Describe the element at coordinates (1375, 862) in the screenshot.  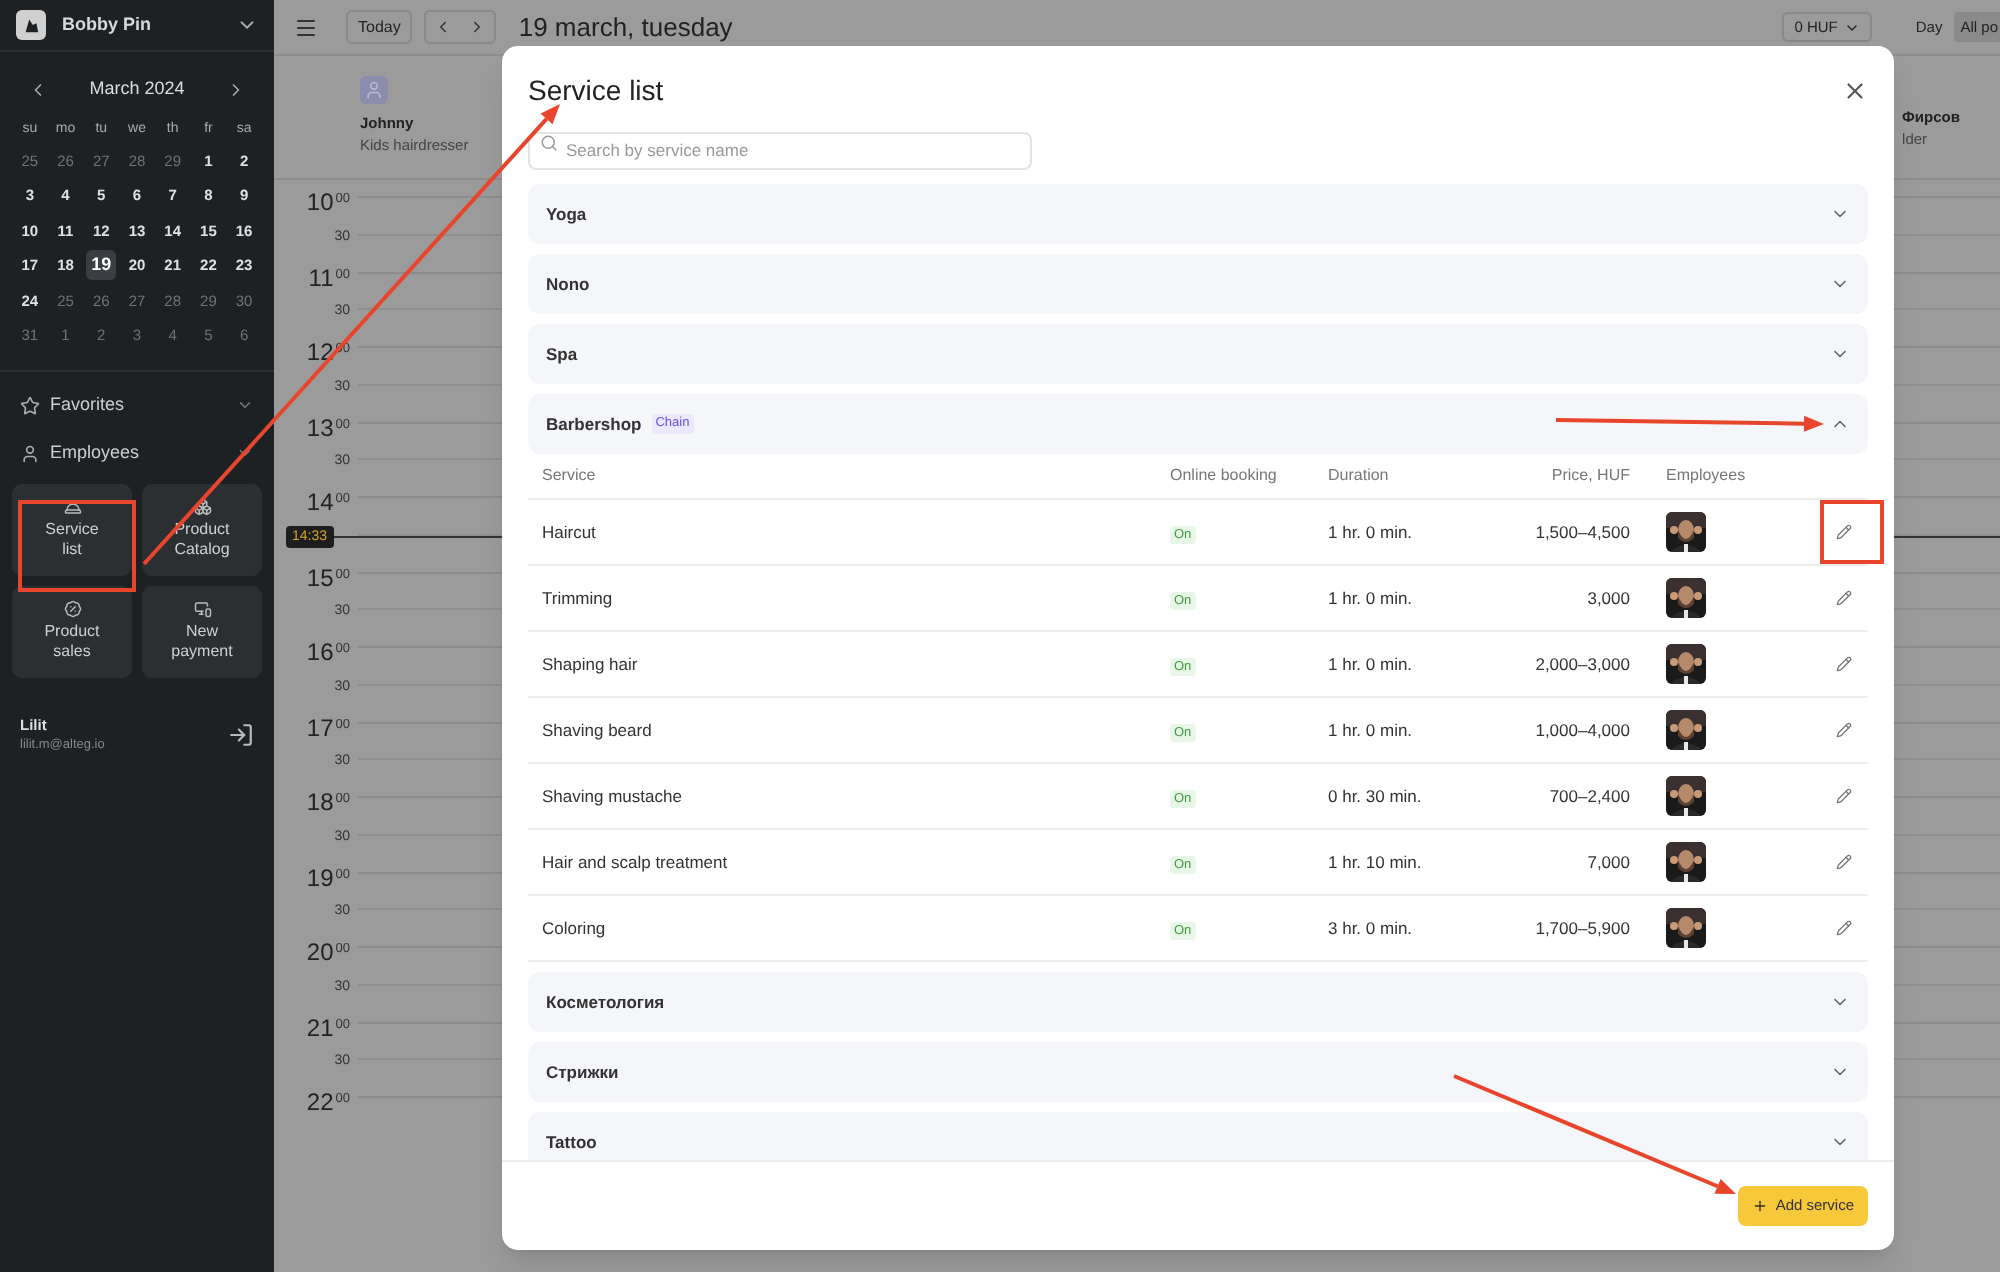
I see `duration-cell-text: 1 hr. 10 min.` at that location.